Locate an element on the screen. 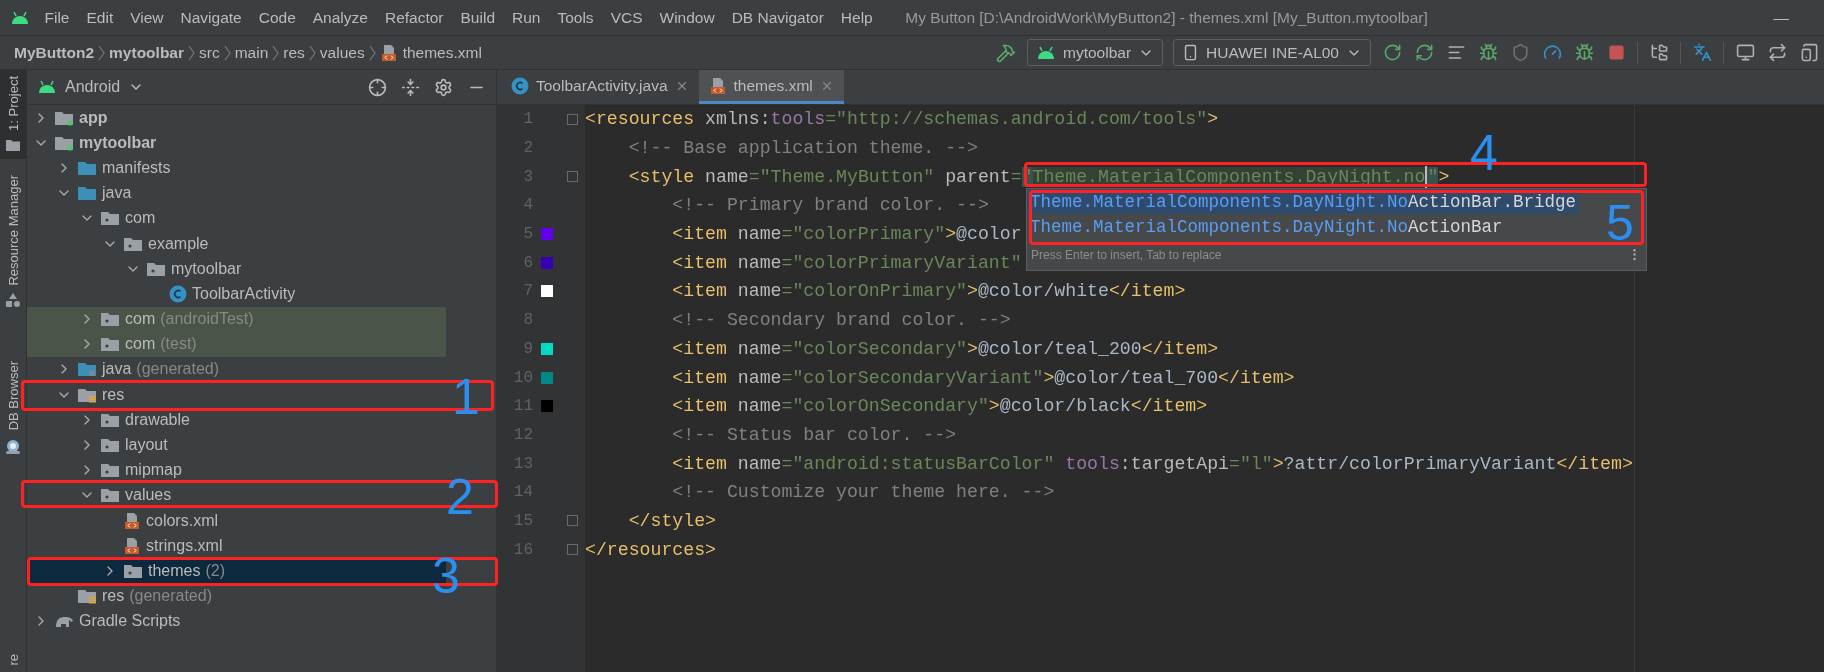  menu-item: Navigate is located at coordinates (211, 17).